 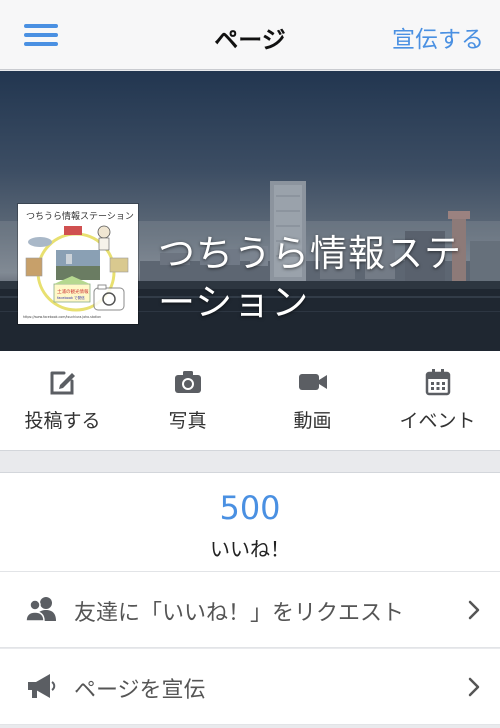 I want to click on promote-button: 宣伝する, so click(x=438, y=37).